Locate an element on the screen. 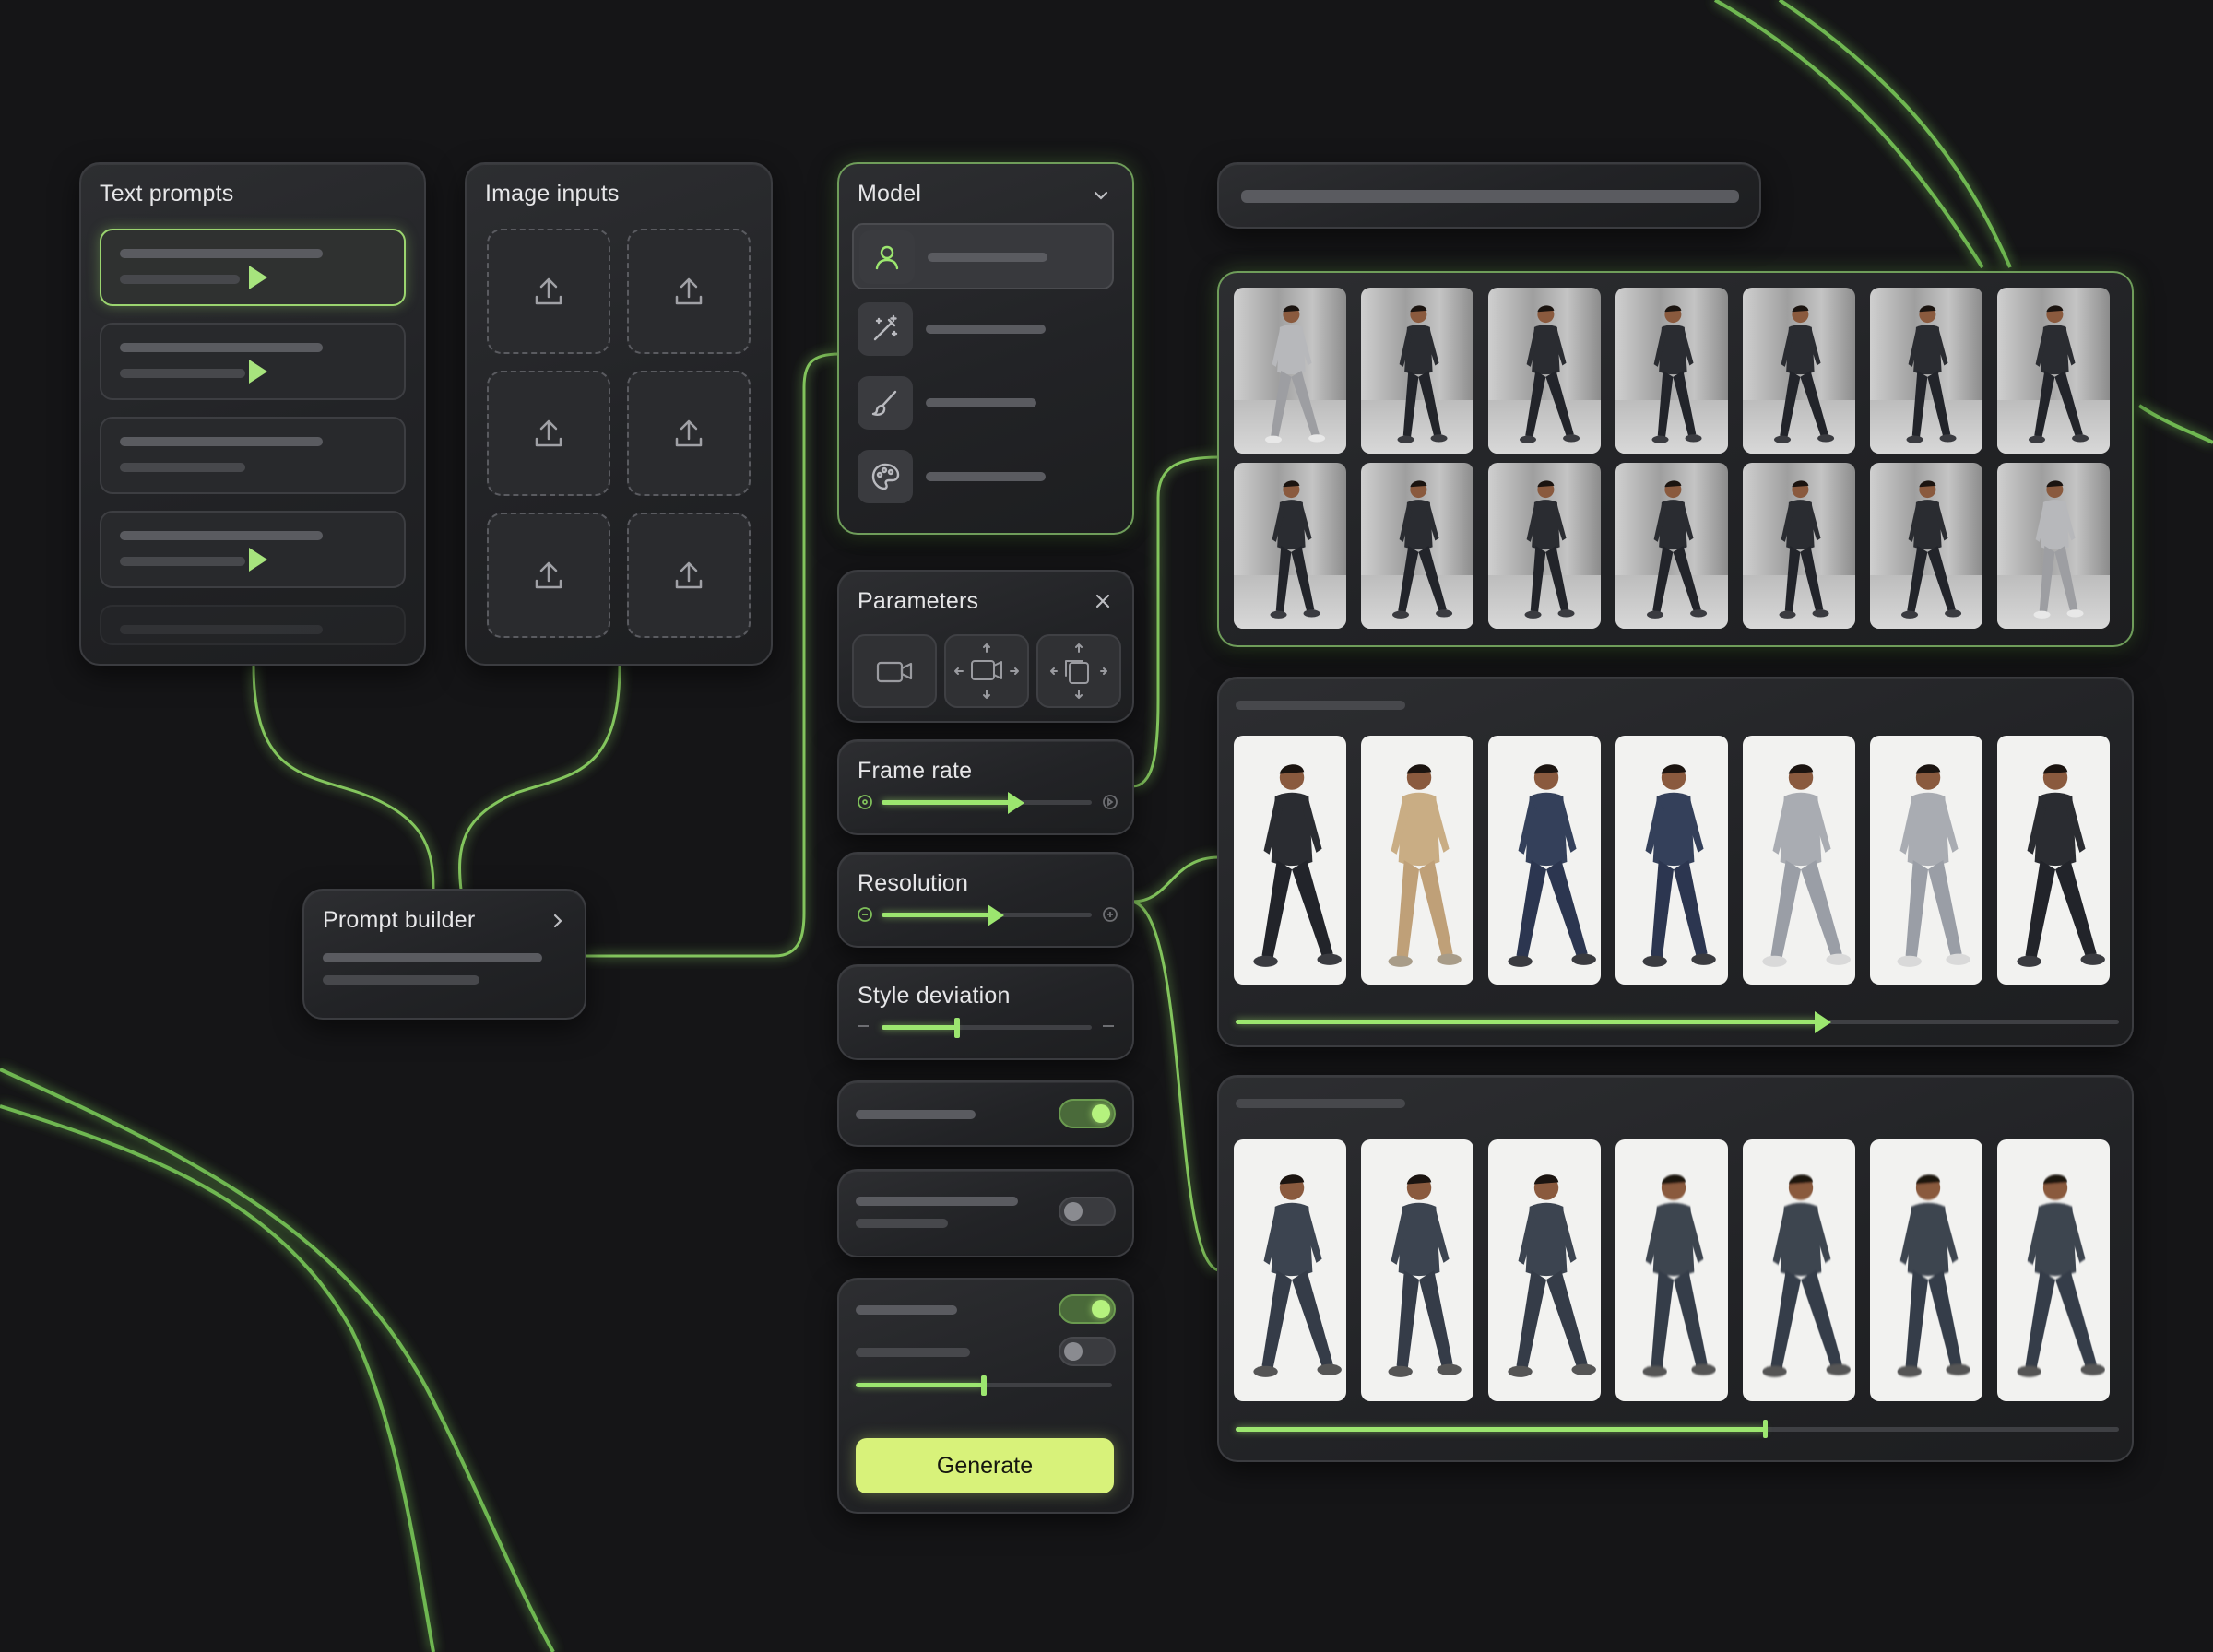 This screenshot has height=1652, width=2213. model-panel: Model is located at coordinates (986, 348).